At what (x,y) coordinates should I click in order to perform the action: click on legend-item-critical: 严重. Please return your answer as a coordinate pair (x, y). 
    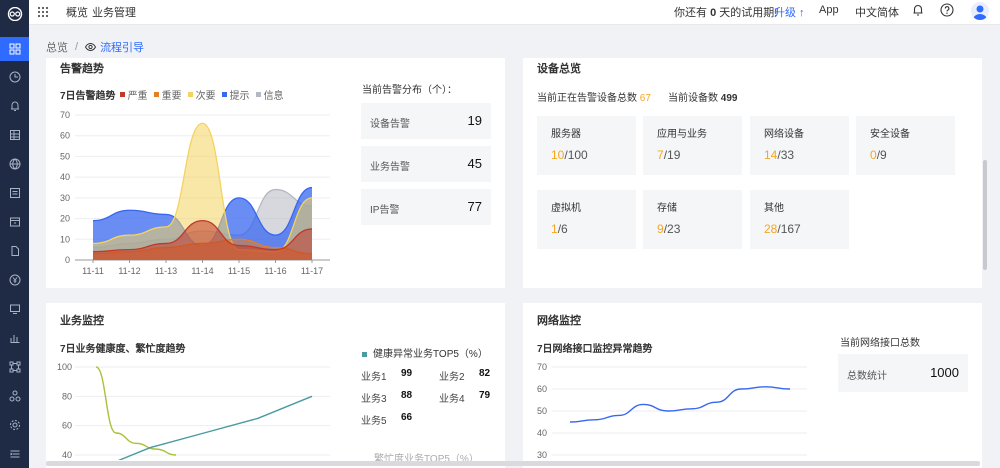
    Looking at the image, I should click on (133, 94).